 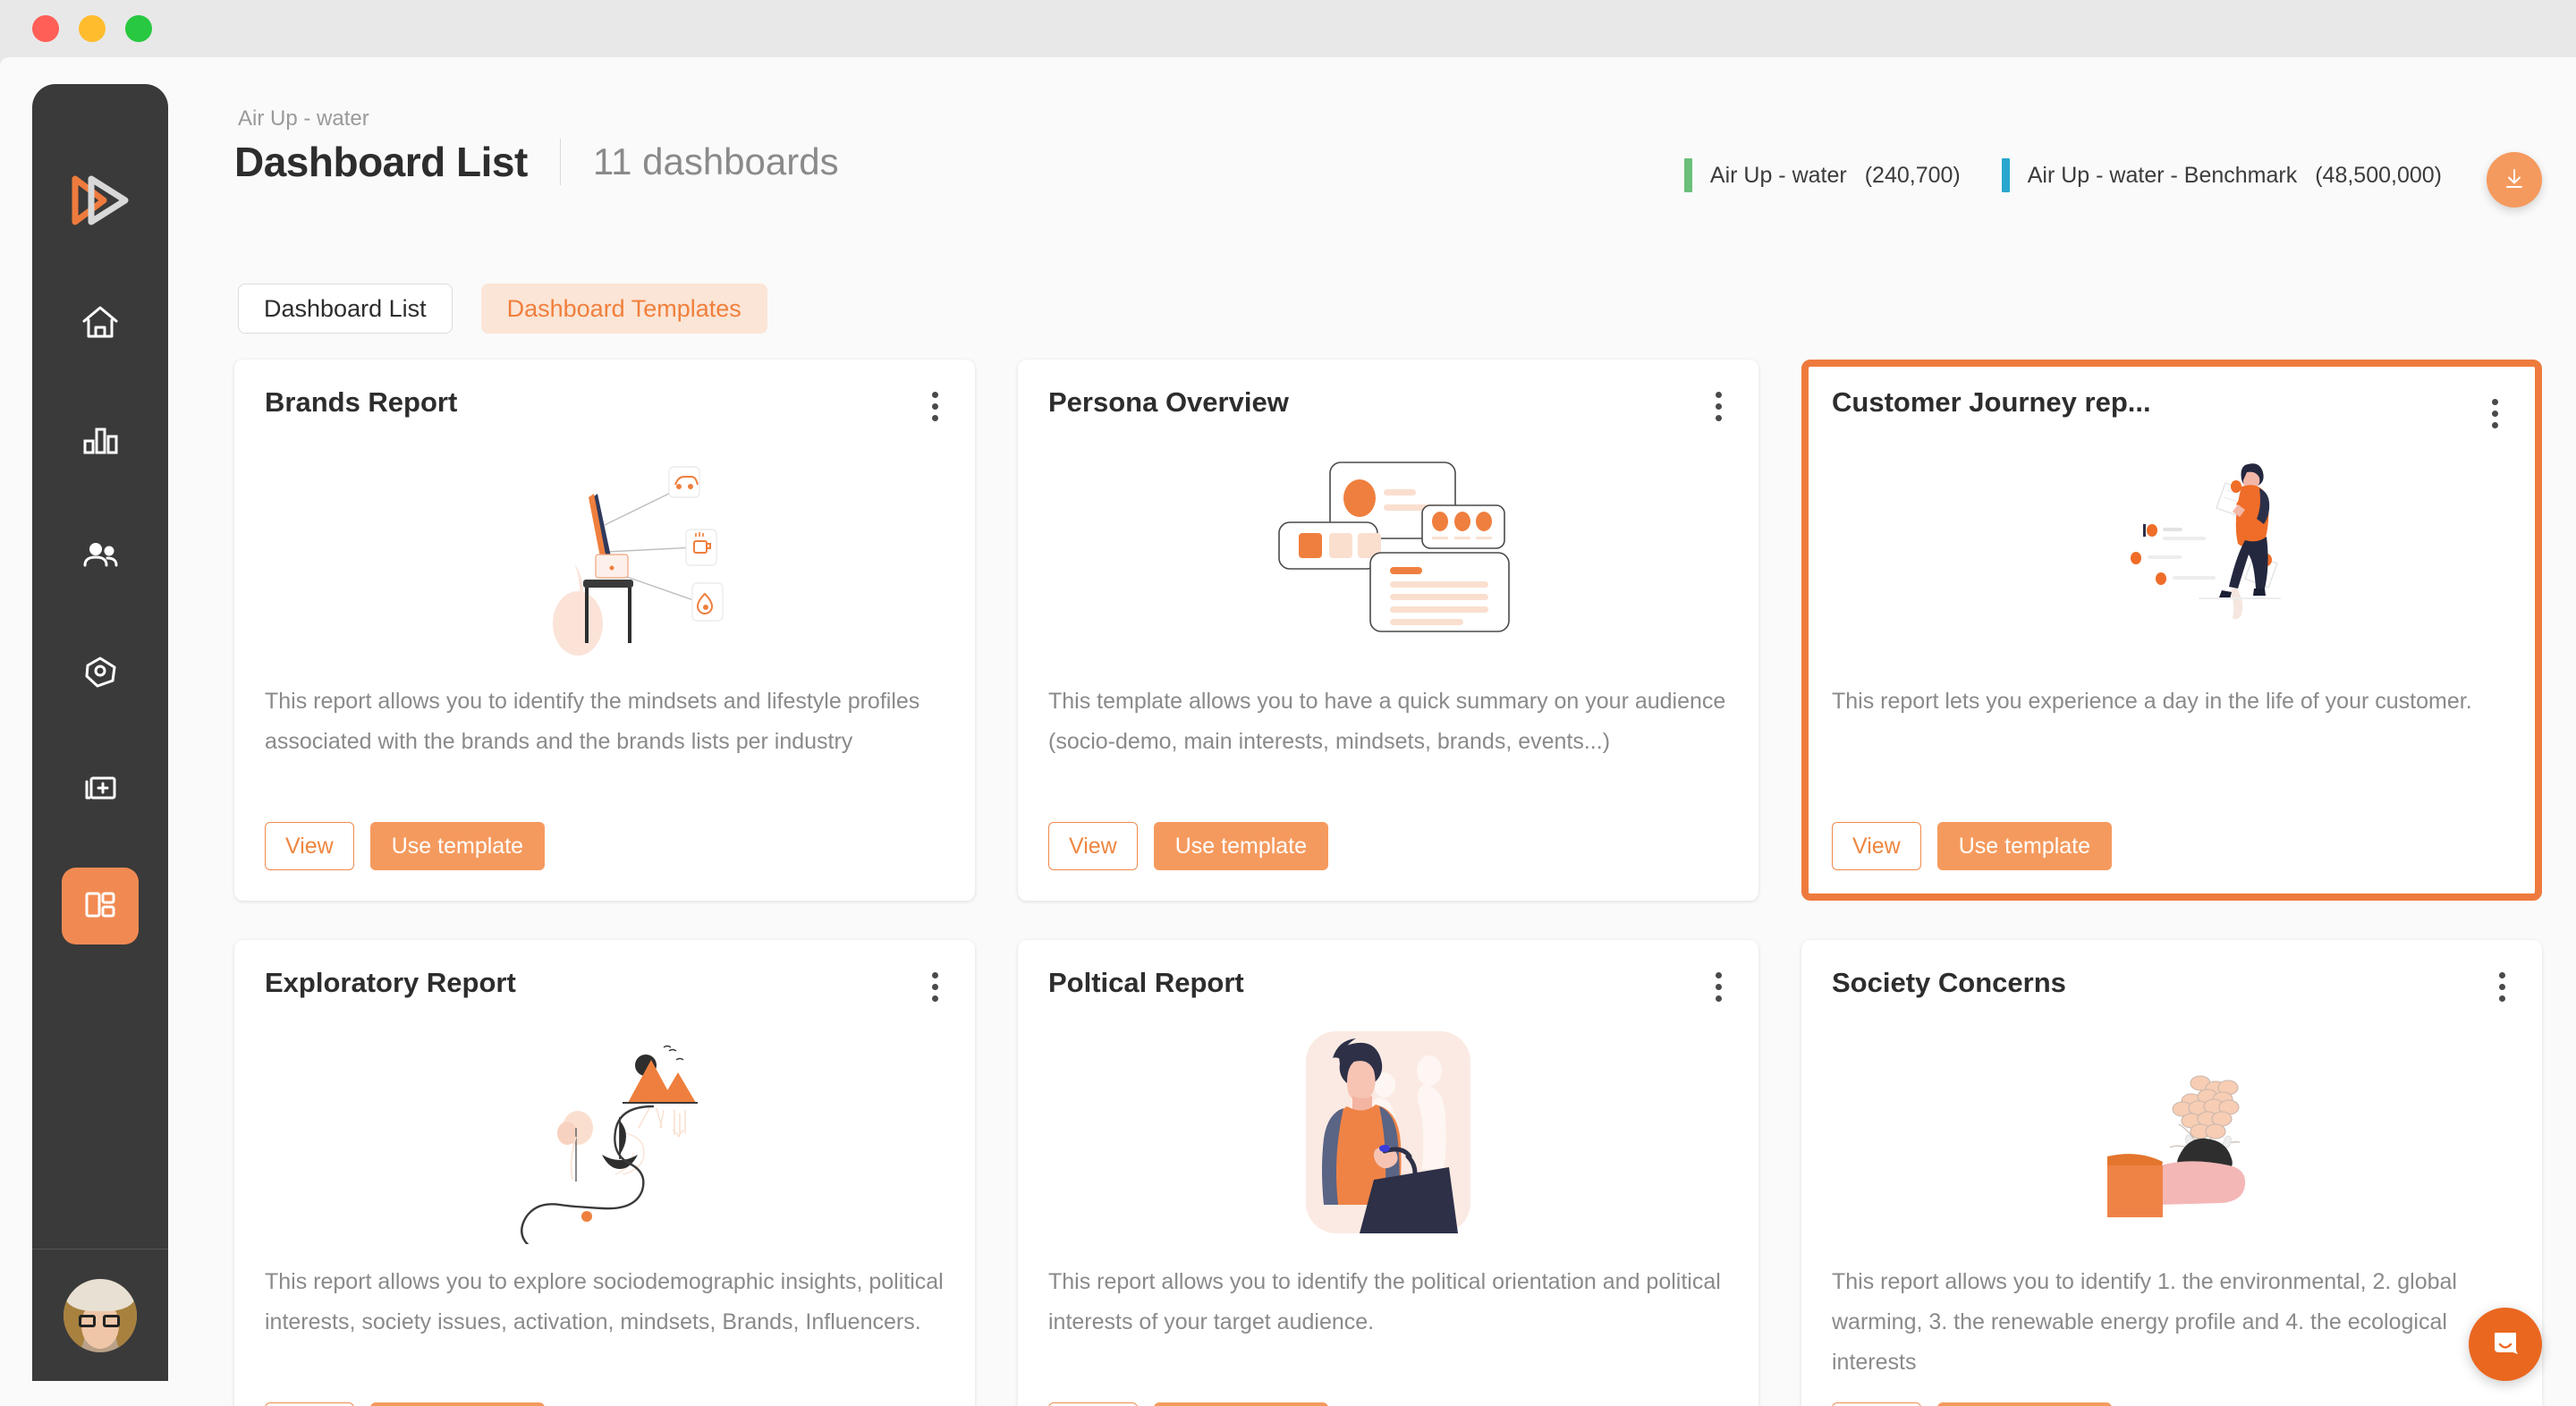 I want to click on logo-play-triangles-icon, so click(x=100, y=201).